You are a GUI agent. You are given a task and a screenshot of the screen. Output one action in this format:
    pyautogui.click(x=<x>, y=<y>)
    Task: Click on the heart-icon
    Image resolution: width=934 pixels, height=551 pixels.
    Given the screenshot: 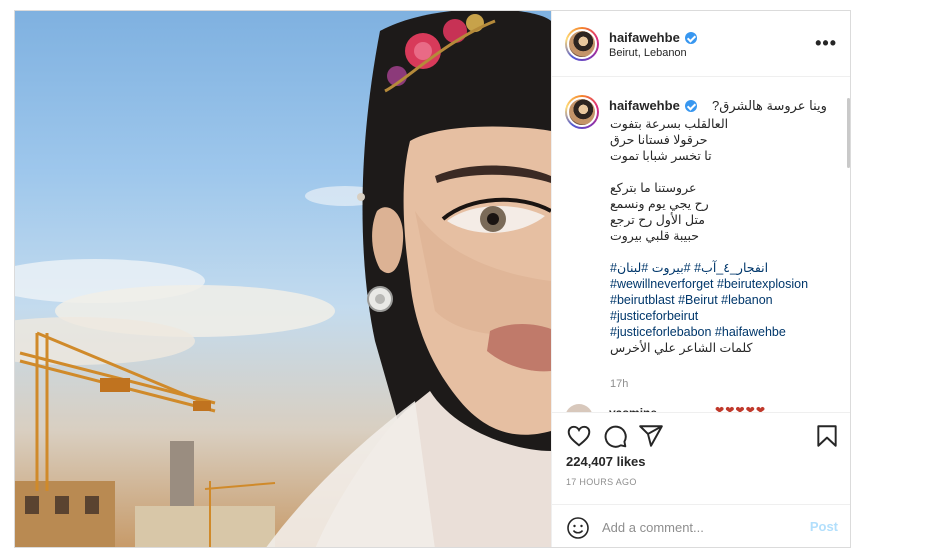 What is the action you would take?
    pyautogui.click(x=579, y=436)
    